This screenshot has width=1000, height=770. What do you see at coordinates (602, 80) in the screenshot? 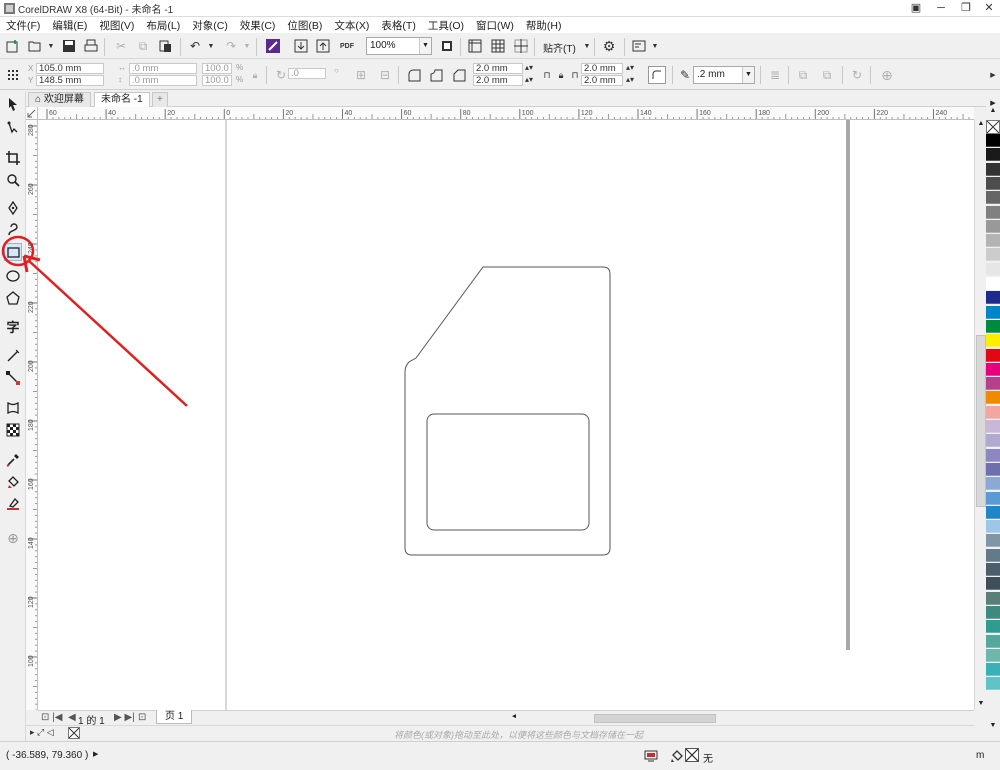
I see `corner-radius-bottom-right-field: 2.0 mm` at bounding box center [602, 80].